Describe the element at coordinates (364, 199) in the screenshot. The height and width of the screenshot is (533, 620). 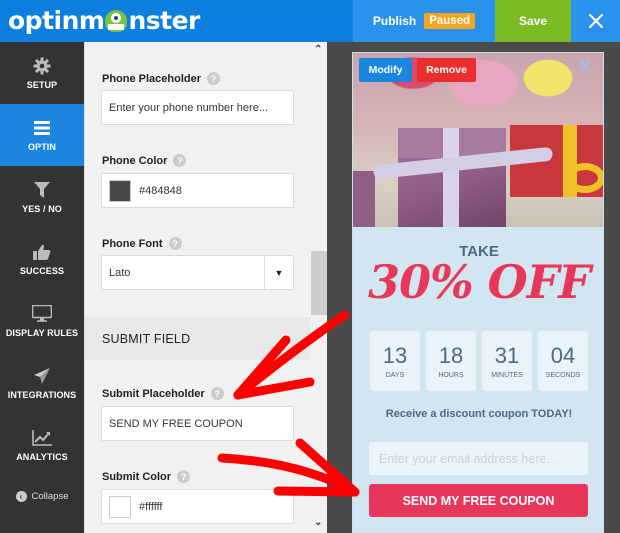
I see `left-gift-shape` at that location.